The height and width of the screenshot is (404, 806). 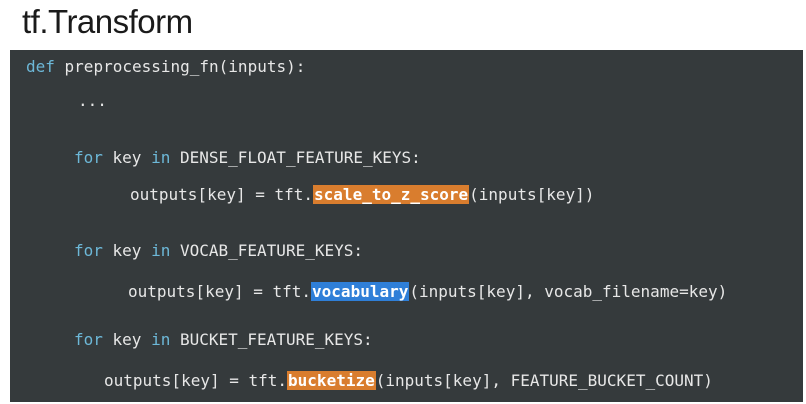 I want to click on function-signature: preprocessing_fn(inputs):, so click(x=180, y=66).